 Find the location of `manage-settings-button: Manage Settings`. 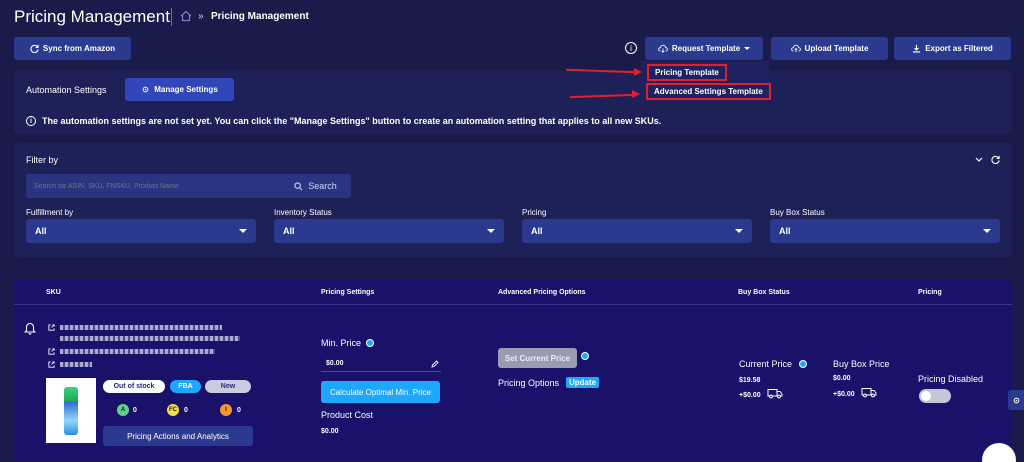

manage-settings-button: Manage Settings is located at coordinates (179, 89).